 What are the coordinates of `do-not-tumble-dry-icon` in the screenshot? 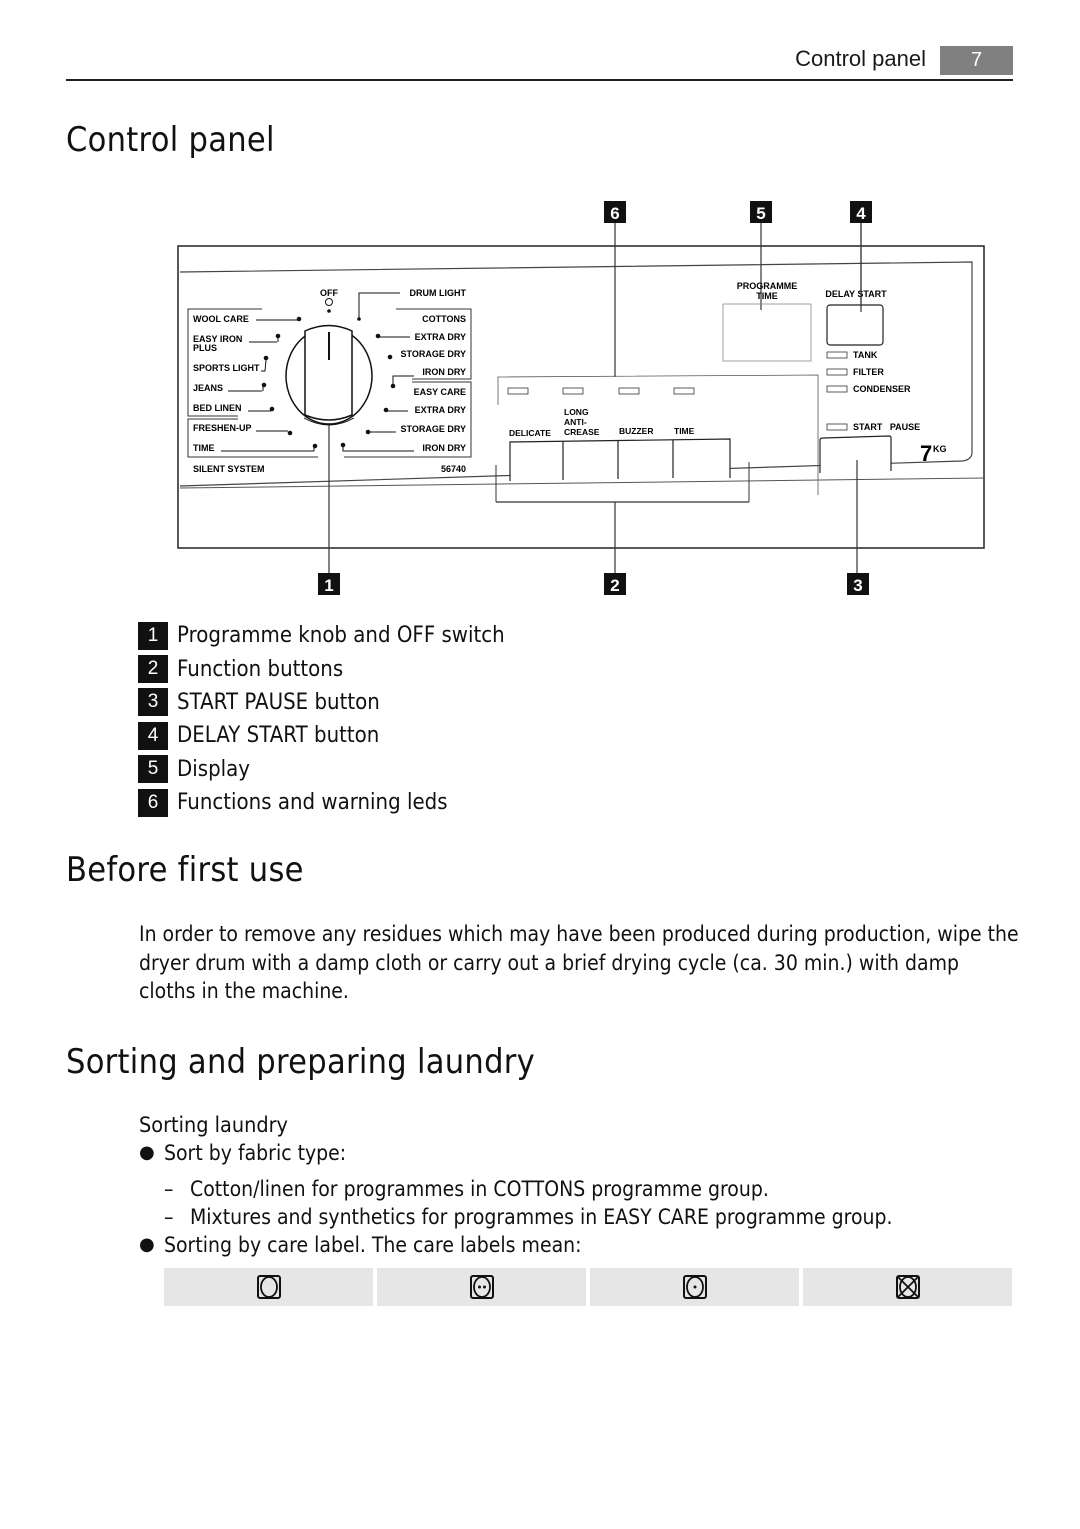 It's located at (907, 1287).